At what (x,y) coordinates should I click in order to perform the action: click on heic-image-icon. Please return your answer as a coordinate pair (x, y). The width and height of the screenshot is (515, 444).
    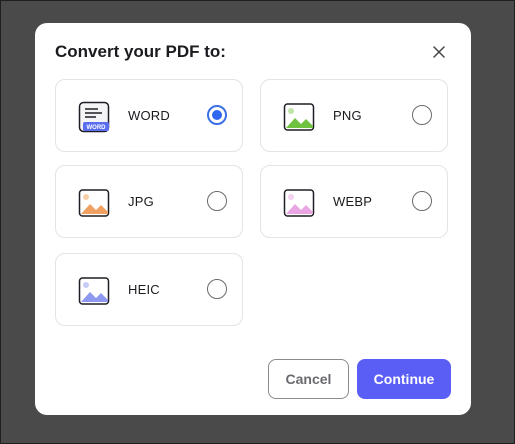
    Looking at the image, I should click on (94, 291).